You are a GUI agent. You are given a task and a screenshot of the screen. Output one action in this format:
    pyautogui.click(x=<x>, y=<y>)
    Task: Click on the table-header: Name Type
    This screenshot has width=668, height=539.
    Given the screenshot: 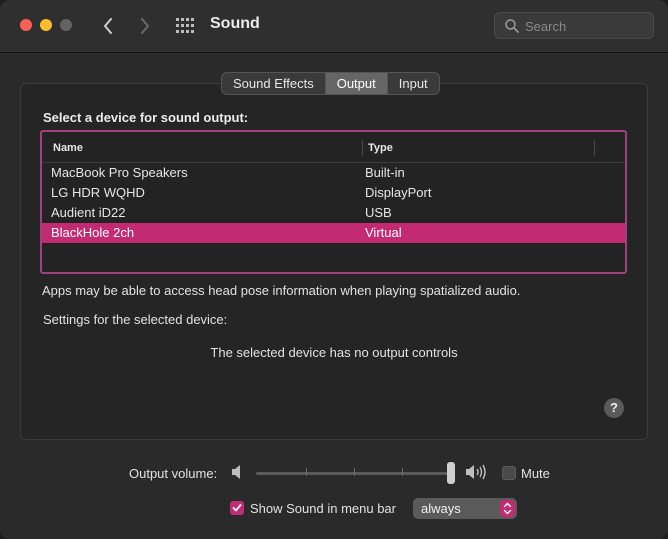 What is the action you would take?
    pyautogui.click(x=333, y=147)
    